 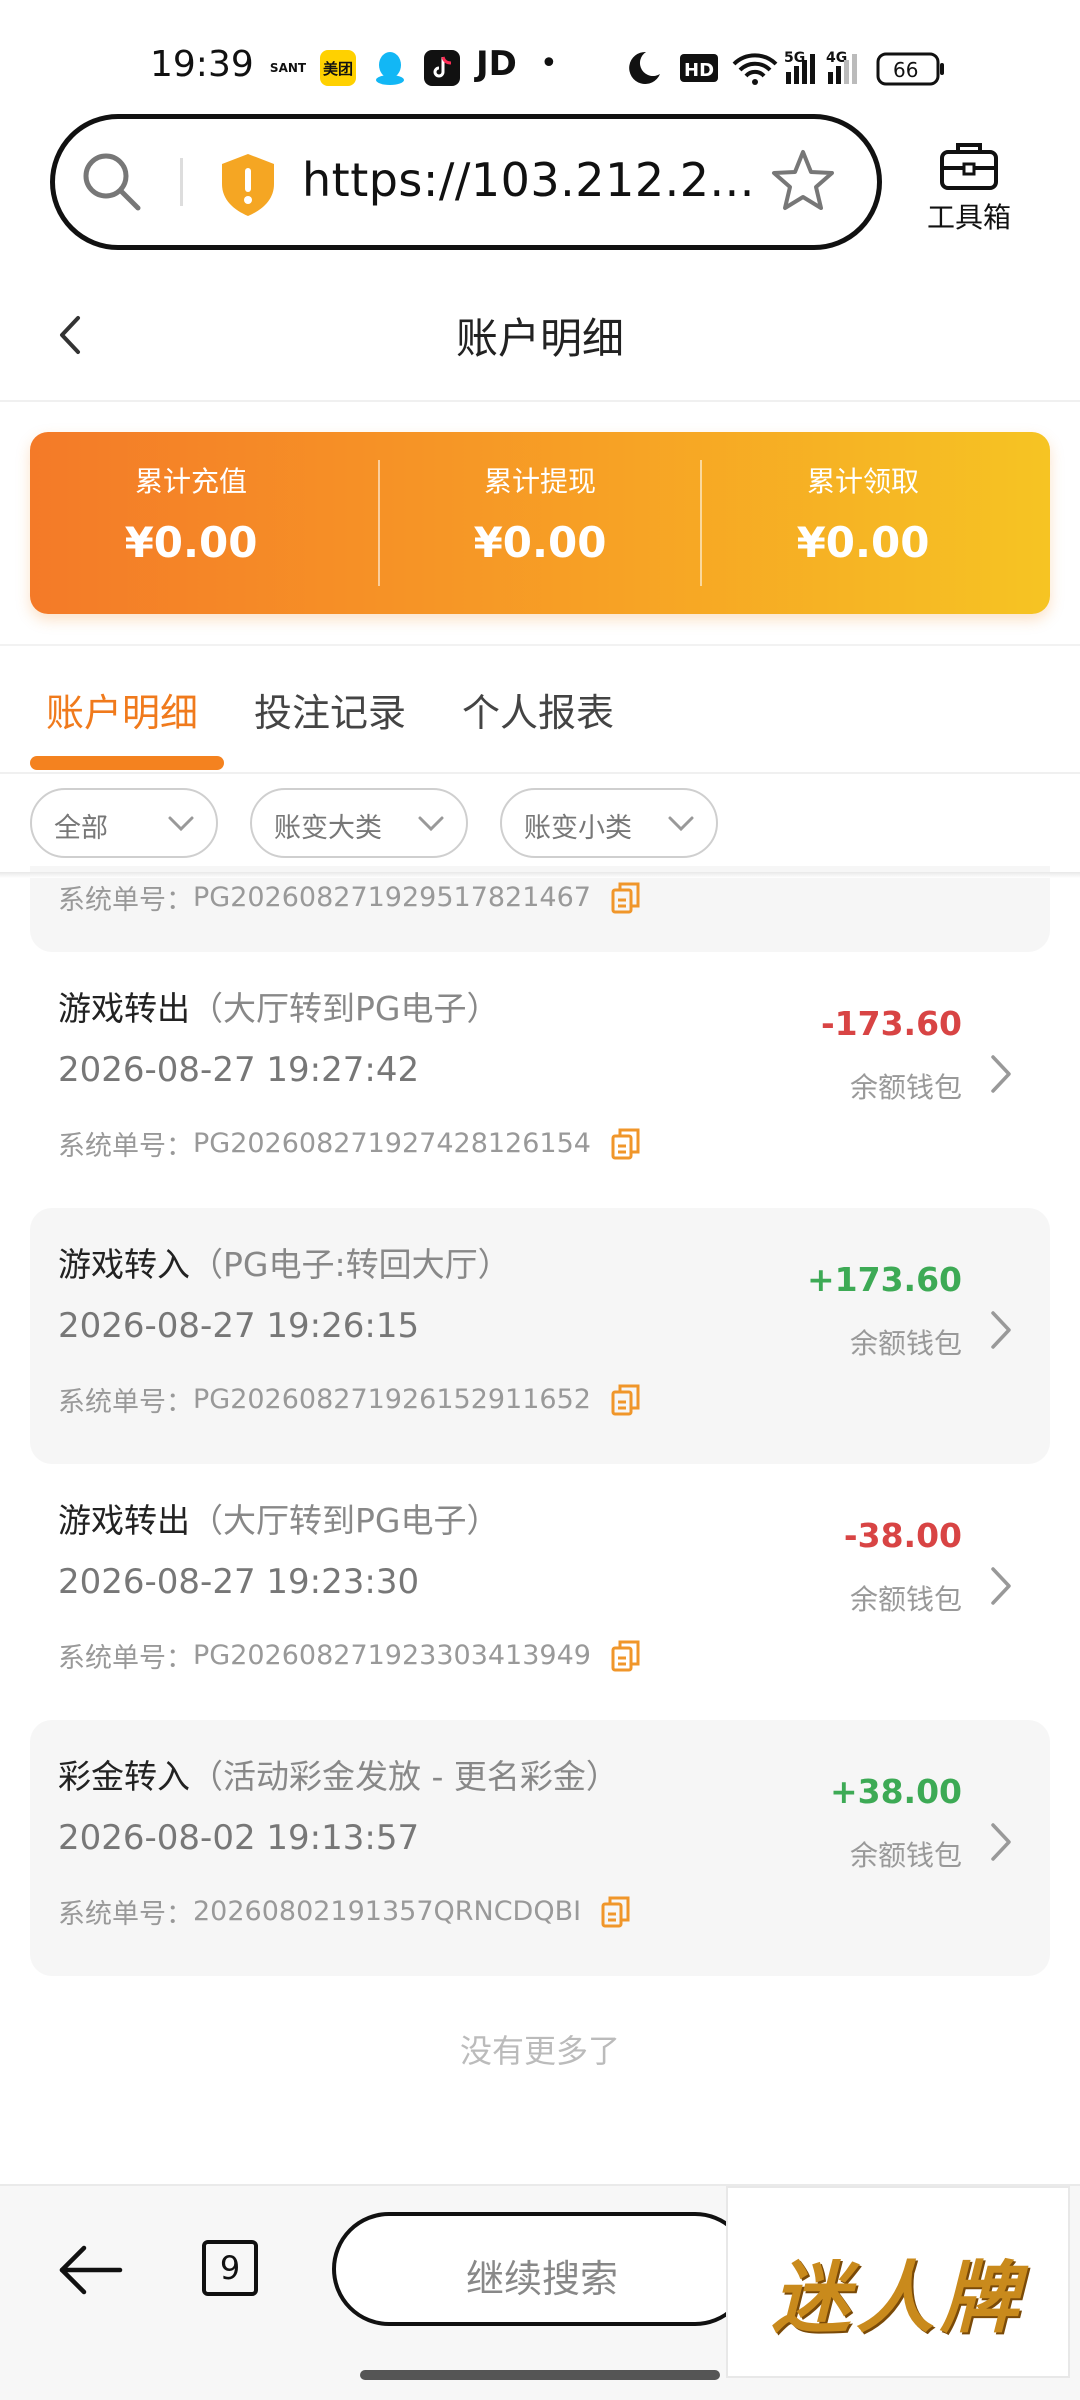 I want to click on status-time: 19:39, so click(x=202, y=64).